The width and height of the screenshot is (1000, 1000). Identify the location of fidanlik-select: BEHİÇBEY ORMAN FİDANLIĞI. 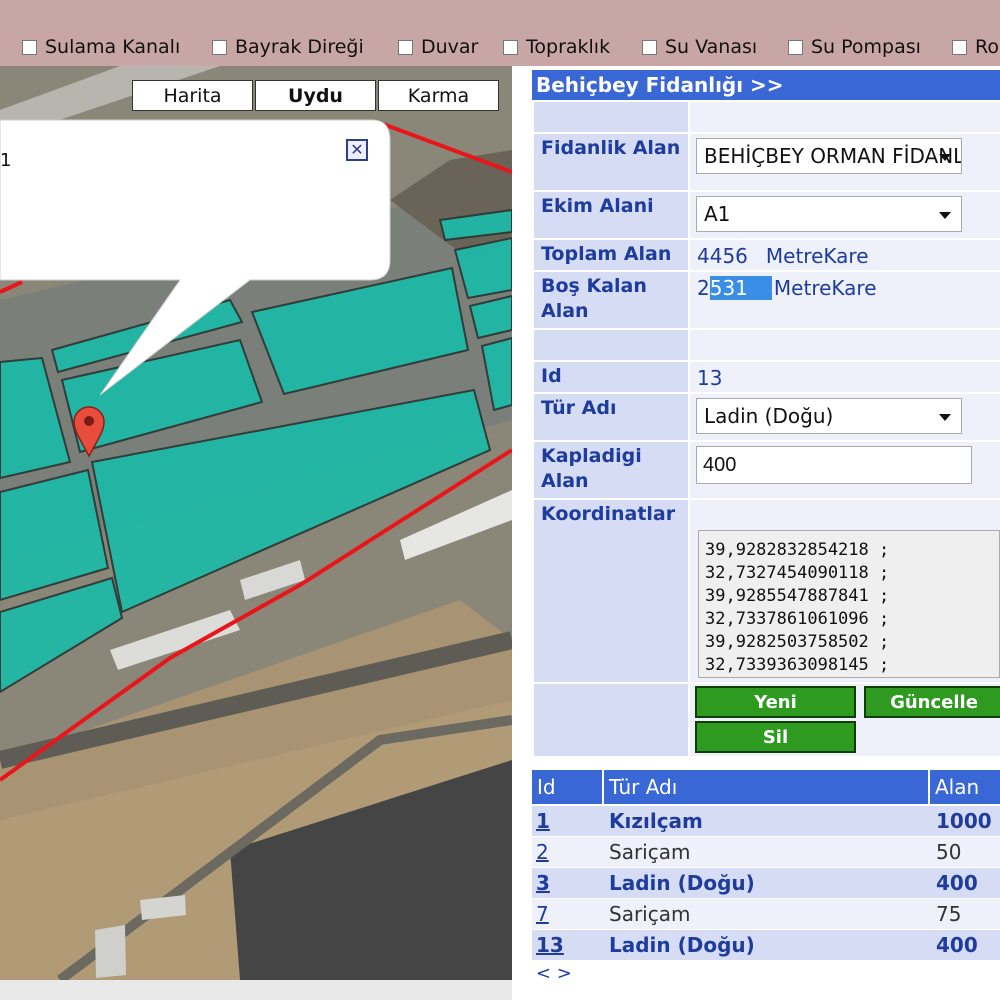
(829, 156).